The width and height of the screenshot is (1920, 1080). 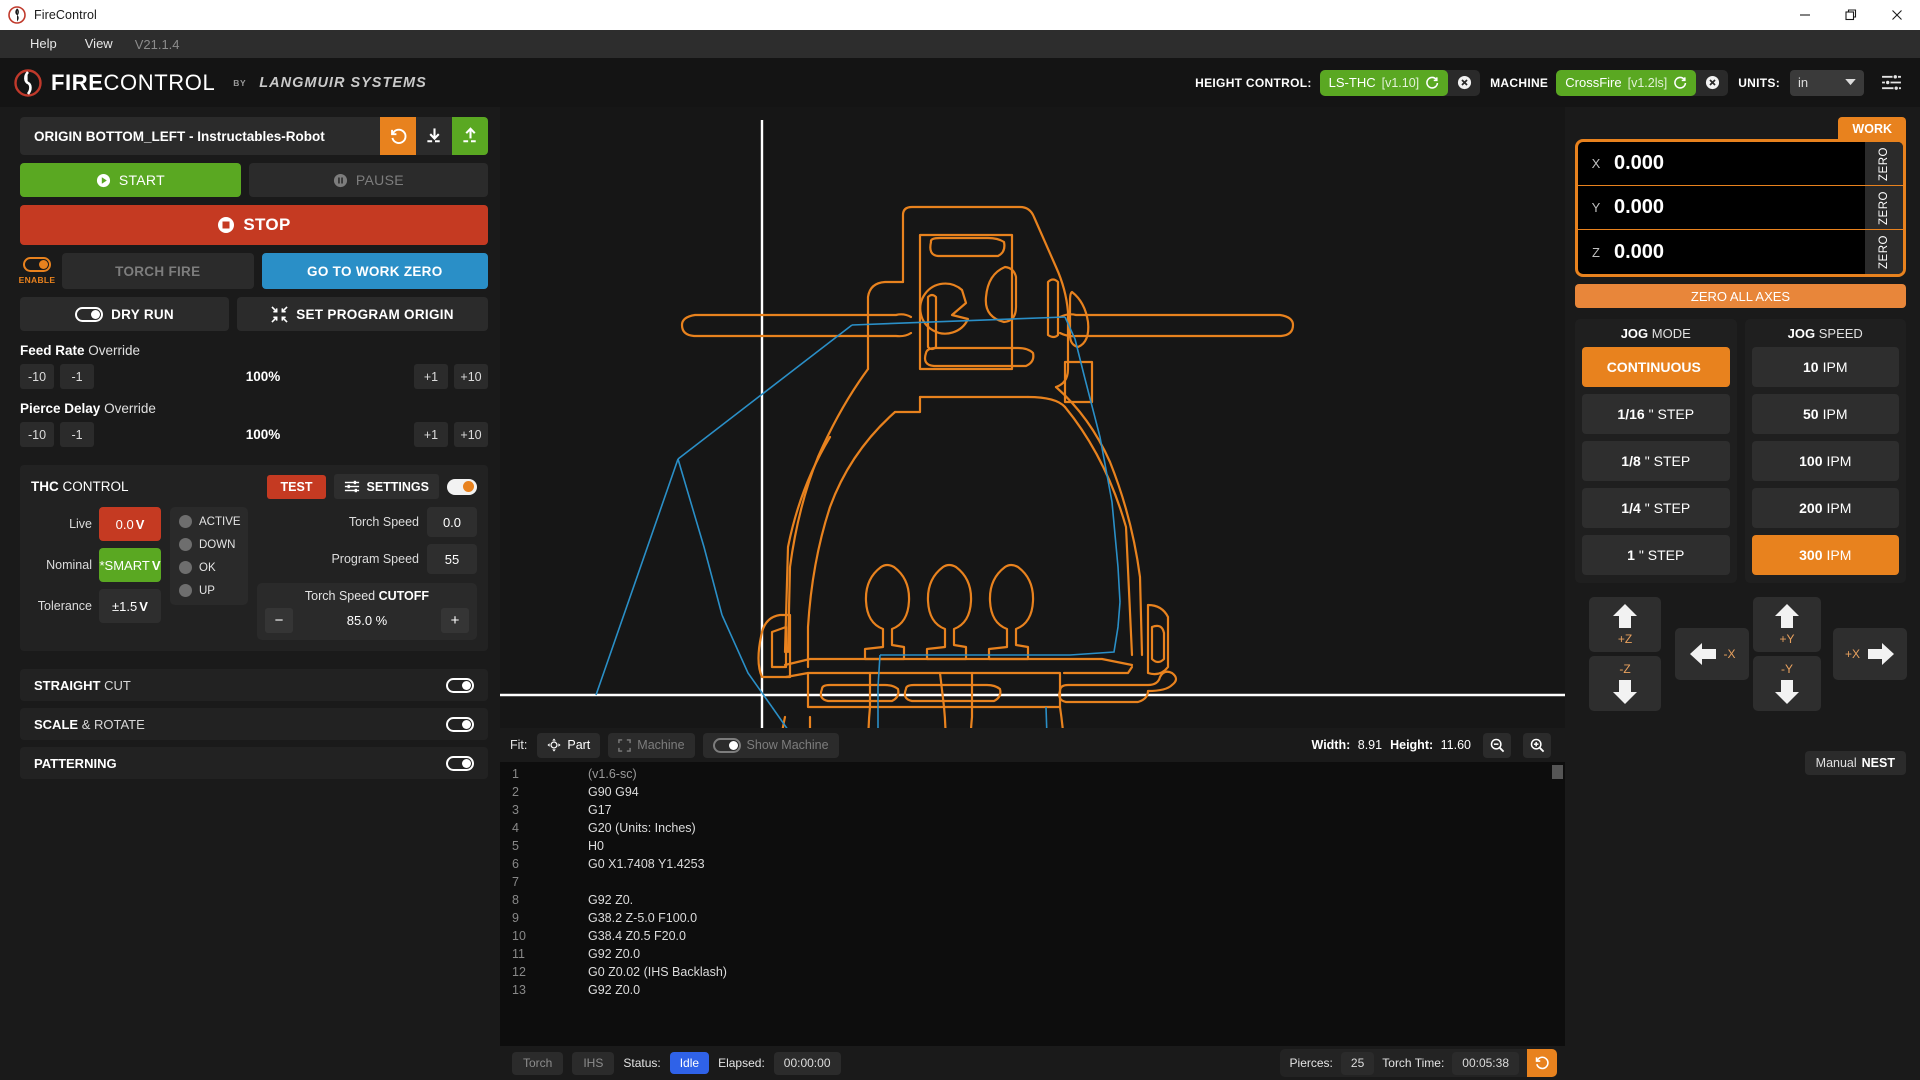 I want to click on straight-cut-toggle, so click(x=460, y=685).